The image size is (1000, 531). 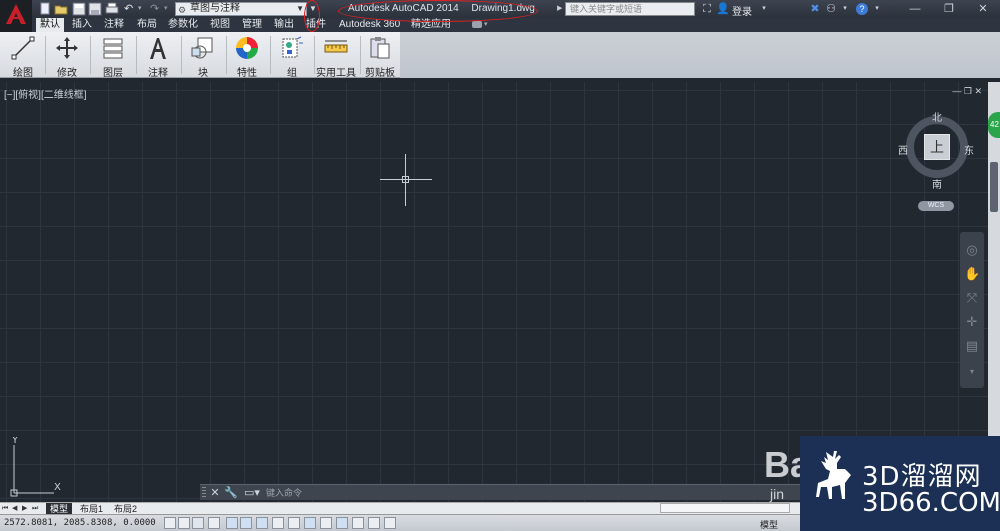 What do you see at coordinates (80, 523) in the screenshot?
I see `coordinates-readout: 2572.8081, 2085.8308, 0.0000` at bounding box center [80, 523].